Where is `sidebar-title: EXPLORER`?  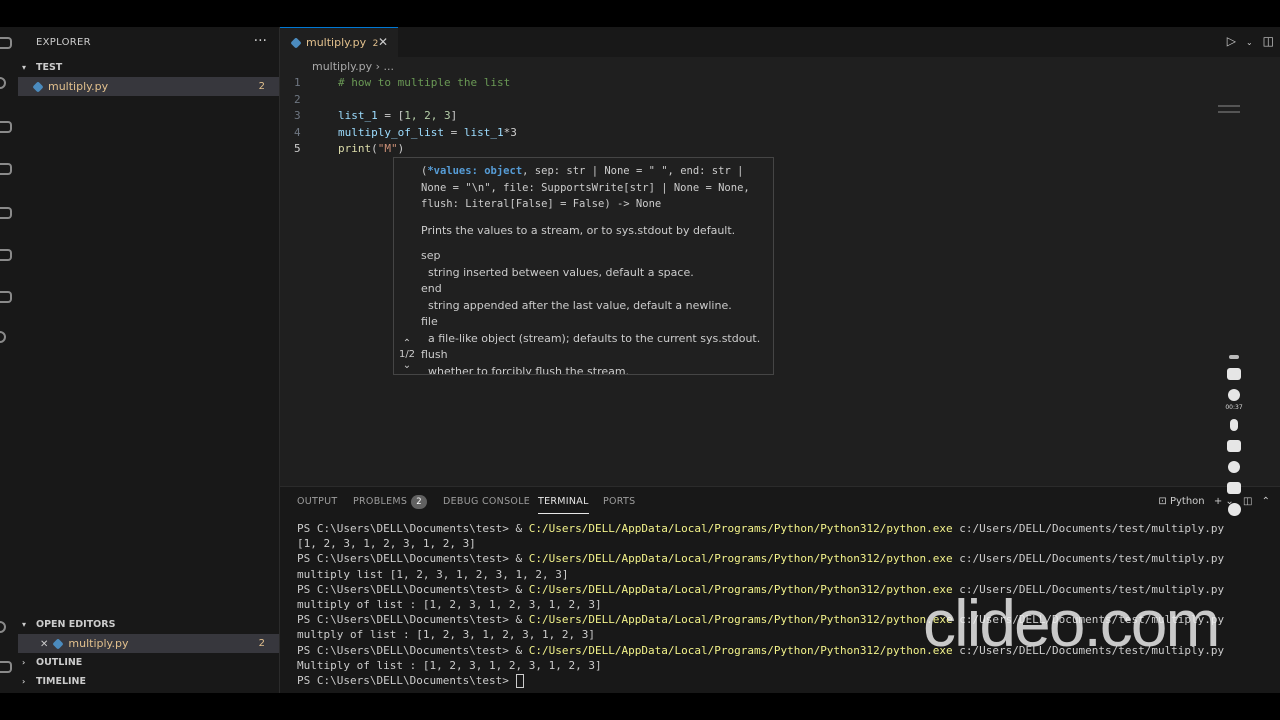
sidebar-title: EXPLORER is located at coordinates (63, 42).